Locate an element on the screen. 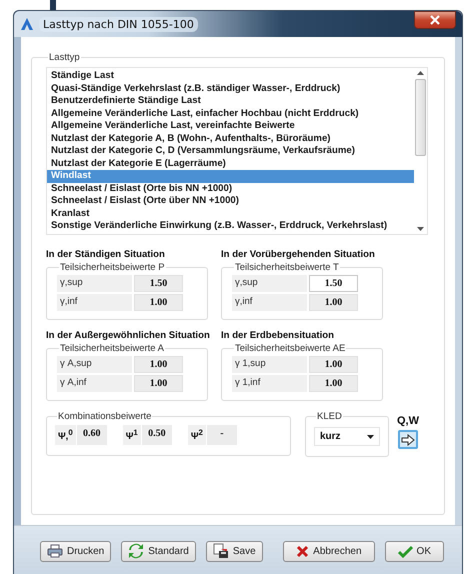  group-label: KLED is located at coordinates (329, 416).